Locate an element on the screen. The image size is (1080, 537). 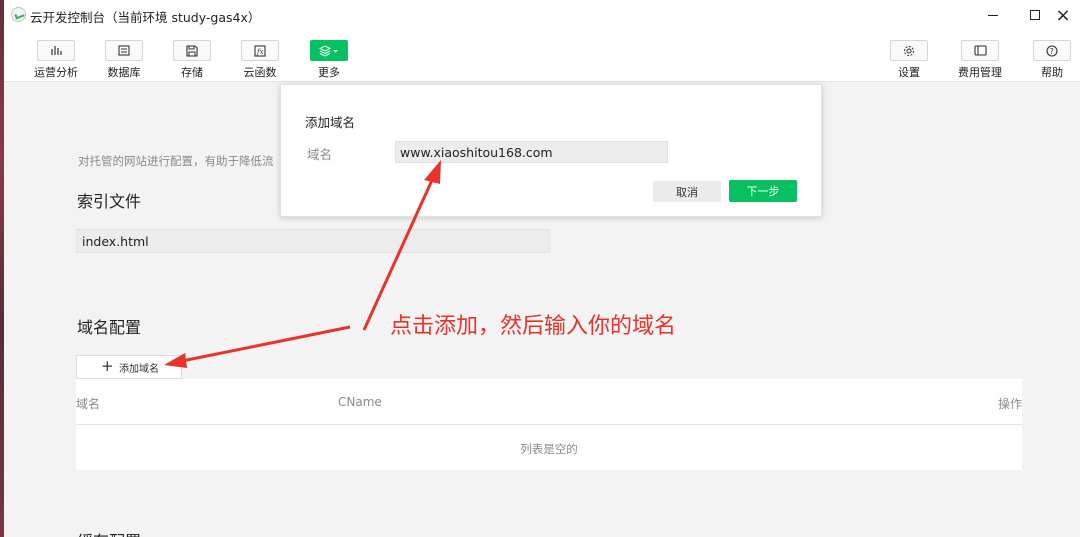
minimize-icon is located at coordinates (993, 15).